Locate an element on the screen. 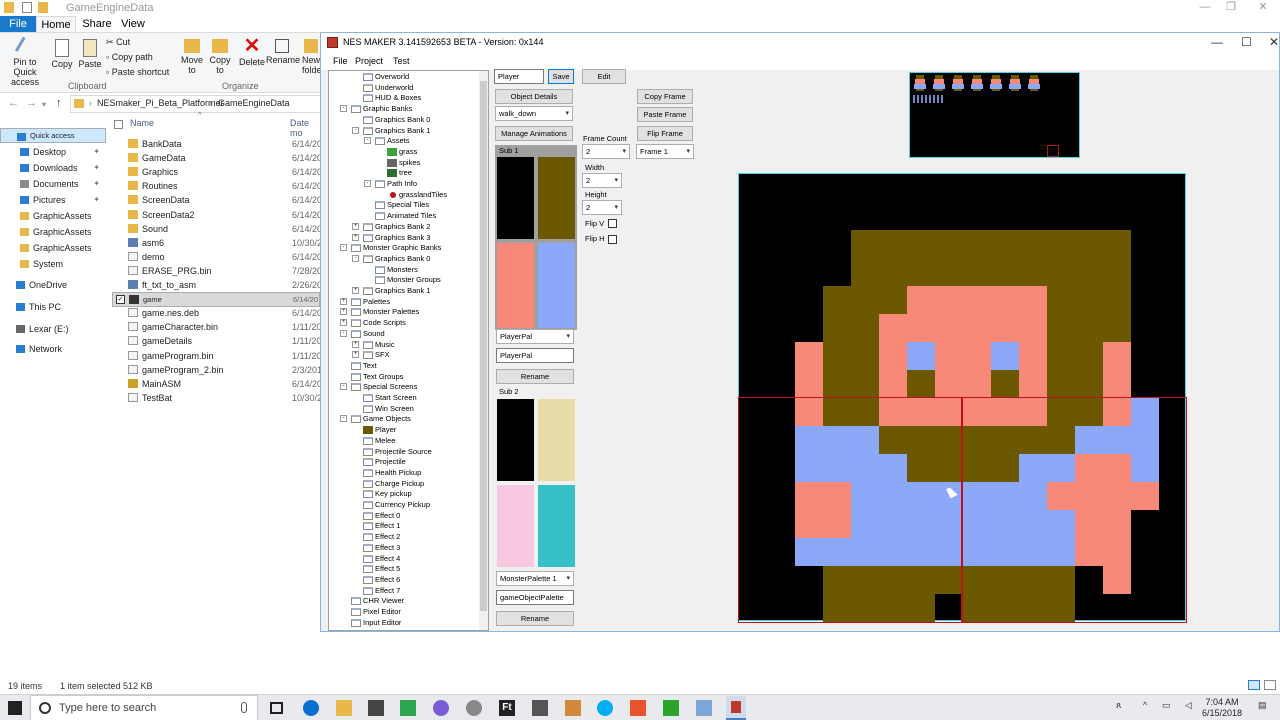 The height and width of the screenshot is (720, 1280). file-row: gameDetails 1/11/20 is located at coordinates (216, 341).